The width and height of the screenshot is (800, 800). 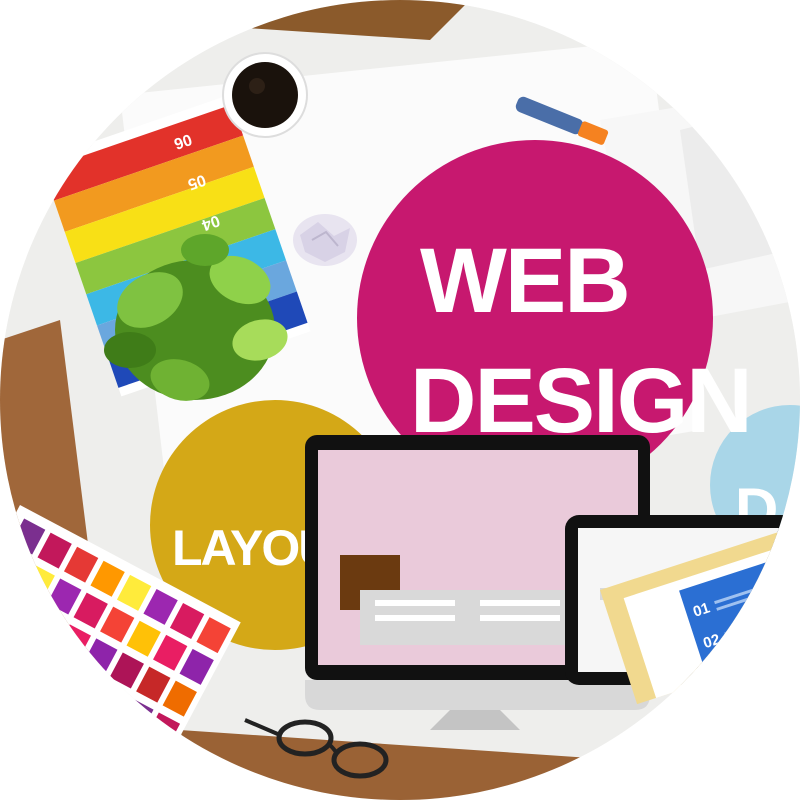 What do you see at coordinates (325, 240) in the screenshot?
I see `crumpled-paper-icon` at bounding box center [325, 240].